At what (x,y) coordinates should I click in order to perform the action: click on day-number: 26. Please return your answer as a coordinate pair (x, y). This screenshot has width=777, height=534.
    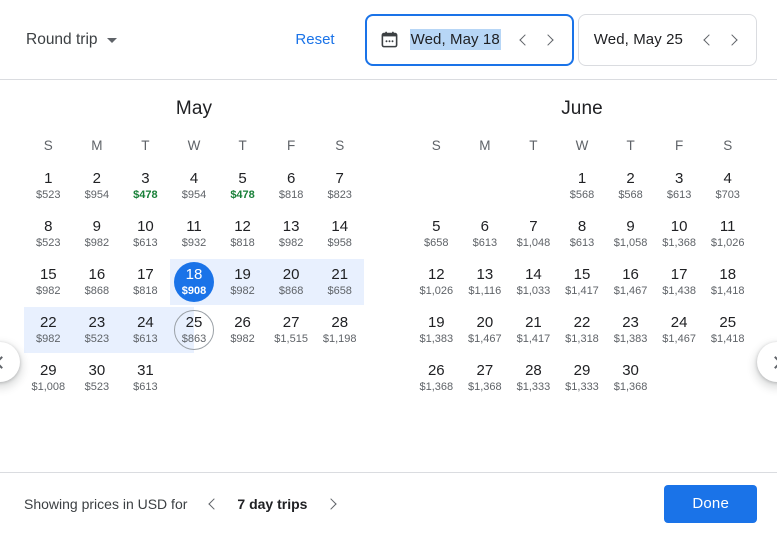
    Looking at the image, I should click on (436, 370).